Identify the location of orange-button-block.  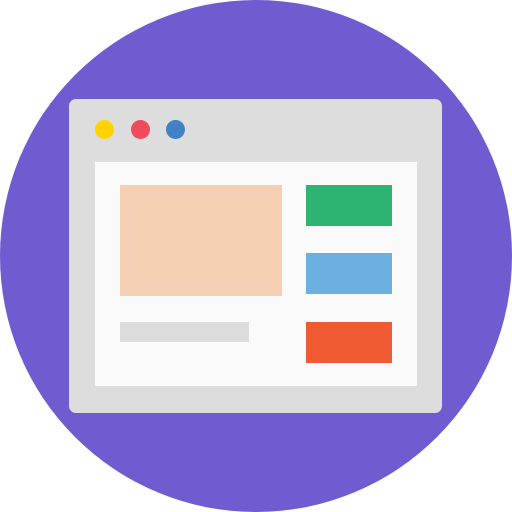
(349, 342).